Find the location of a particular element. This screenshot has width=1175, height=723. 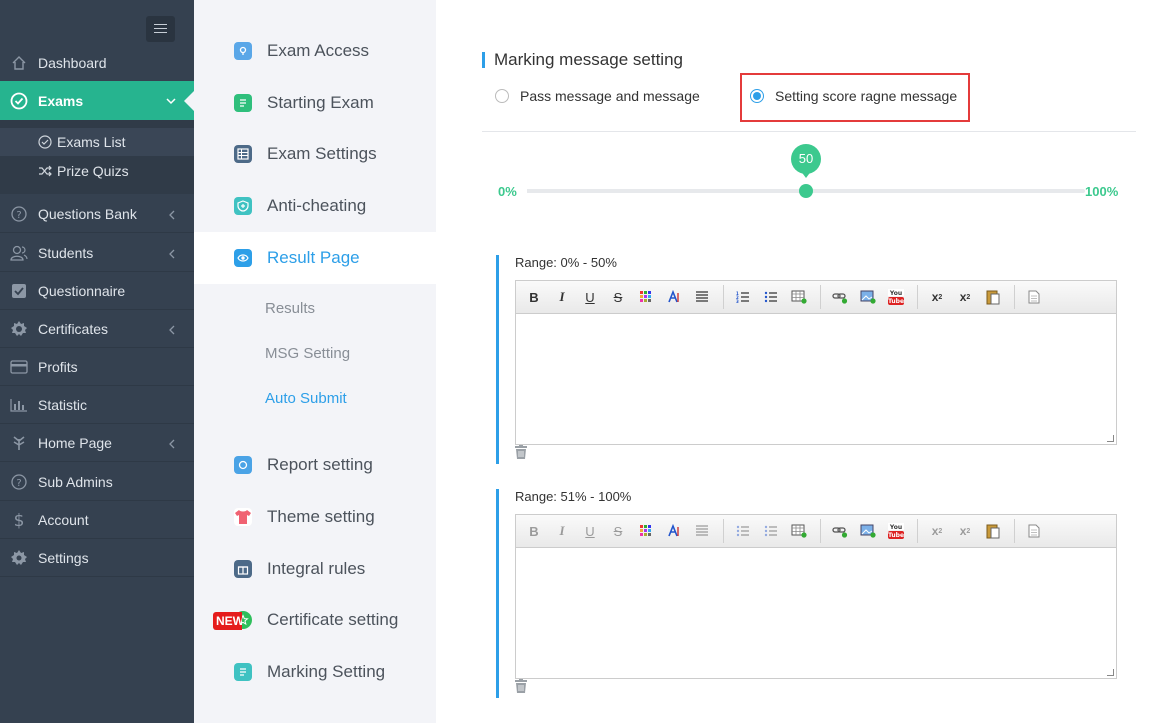

slider-handle is located at coordinates (806, 191).